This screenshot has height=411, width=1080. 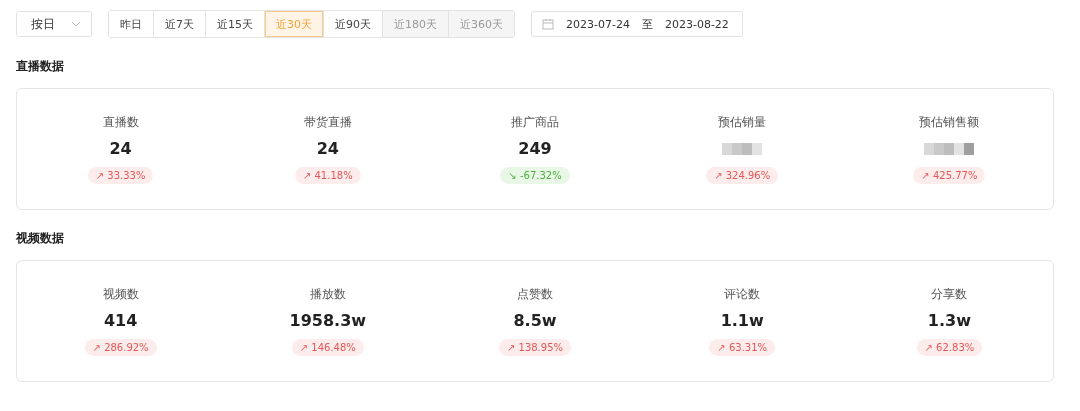 What do you see at coordinates (535, 321) in the screenshot?
I see `metric-value: 8.5w` at bounding box center [535, 321].